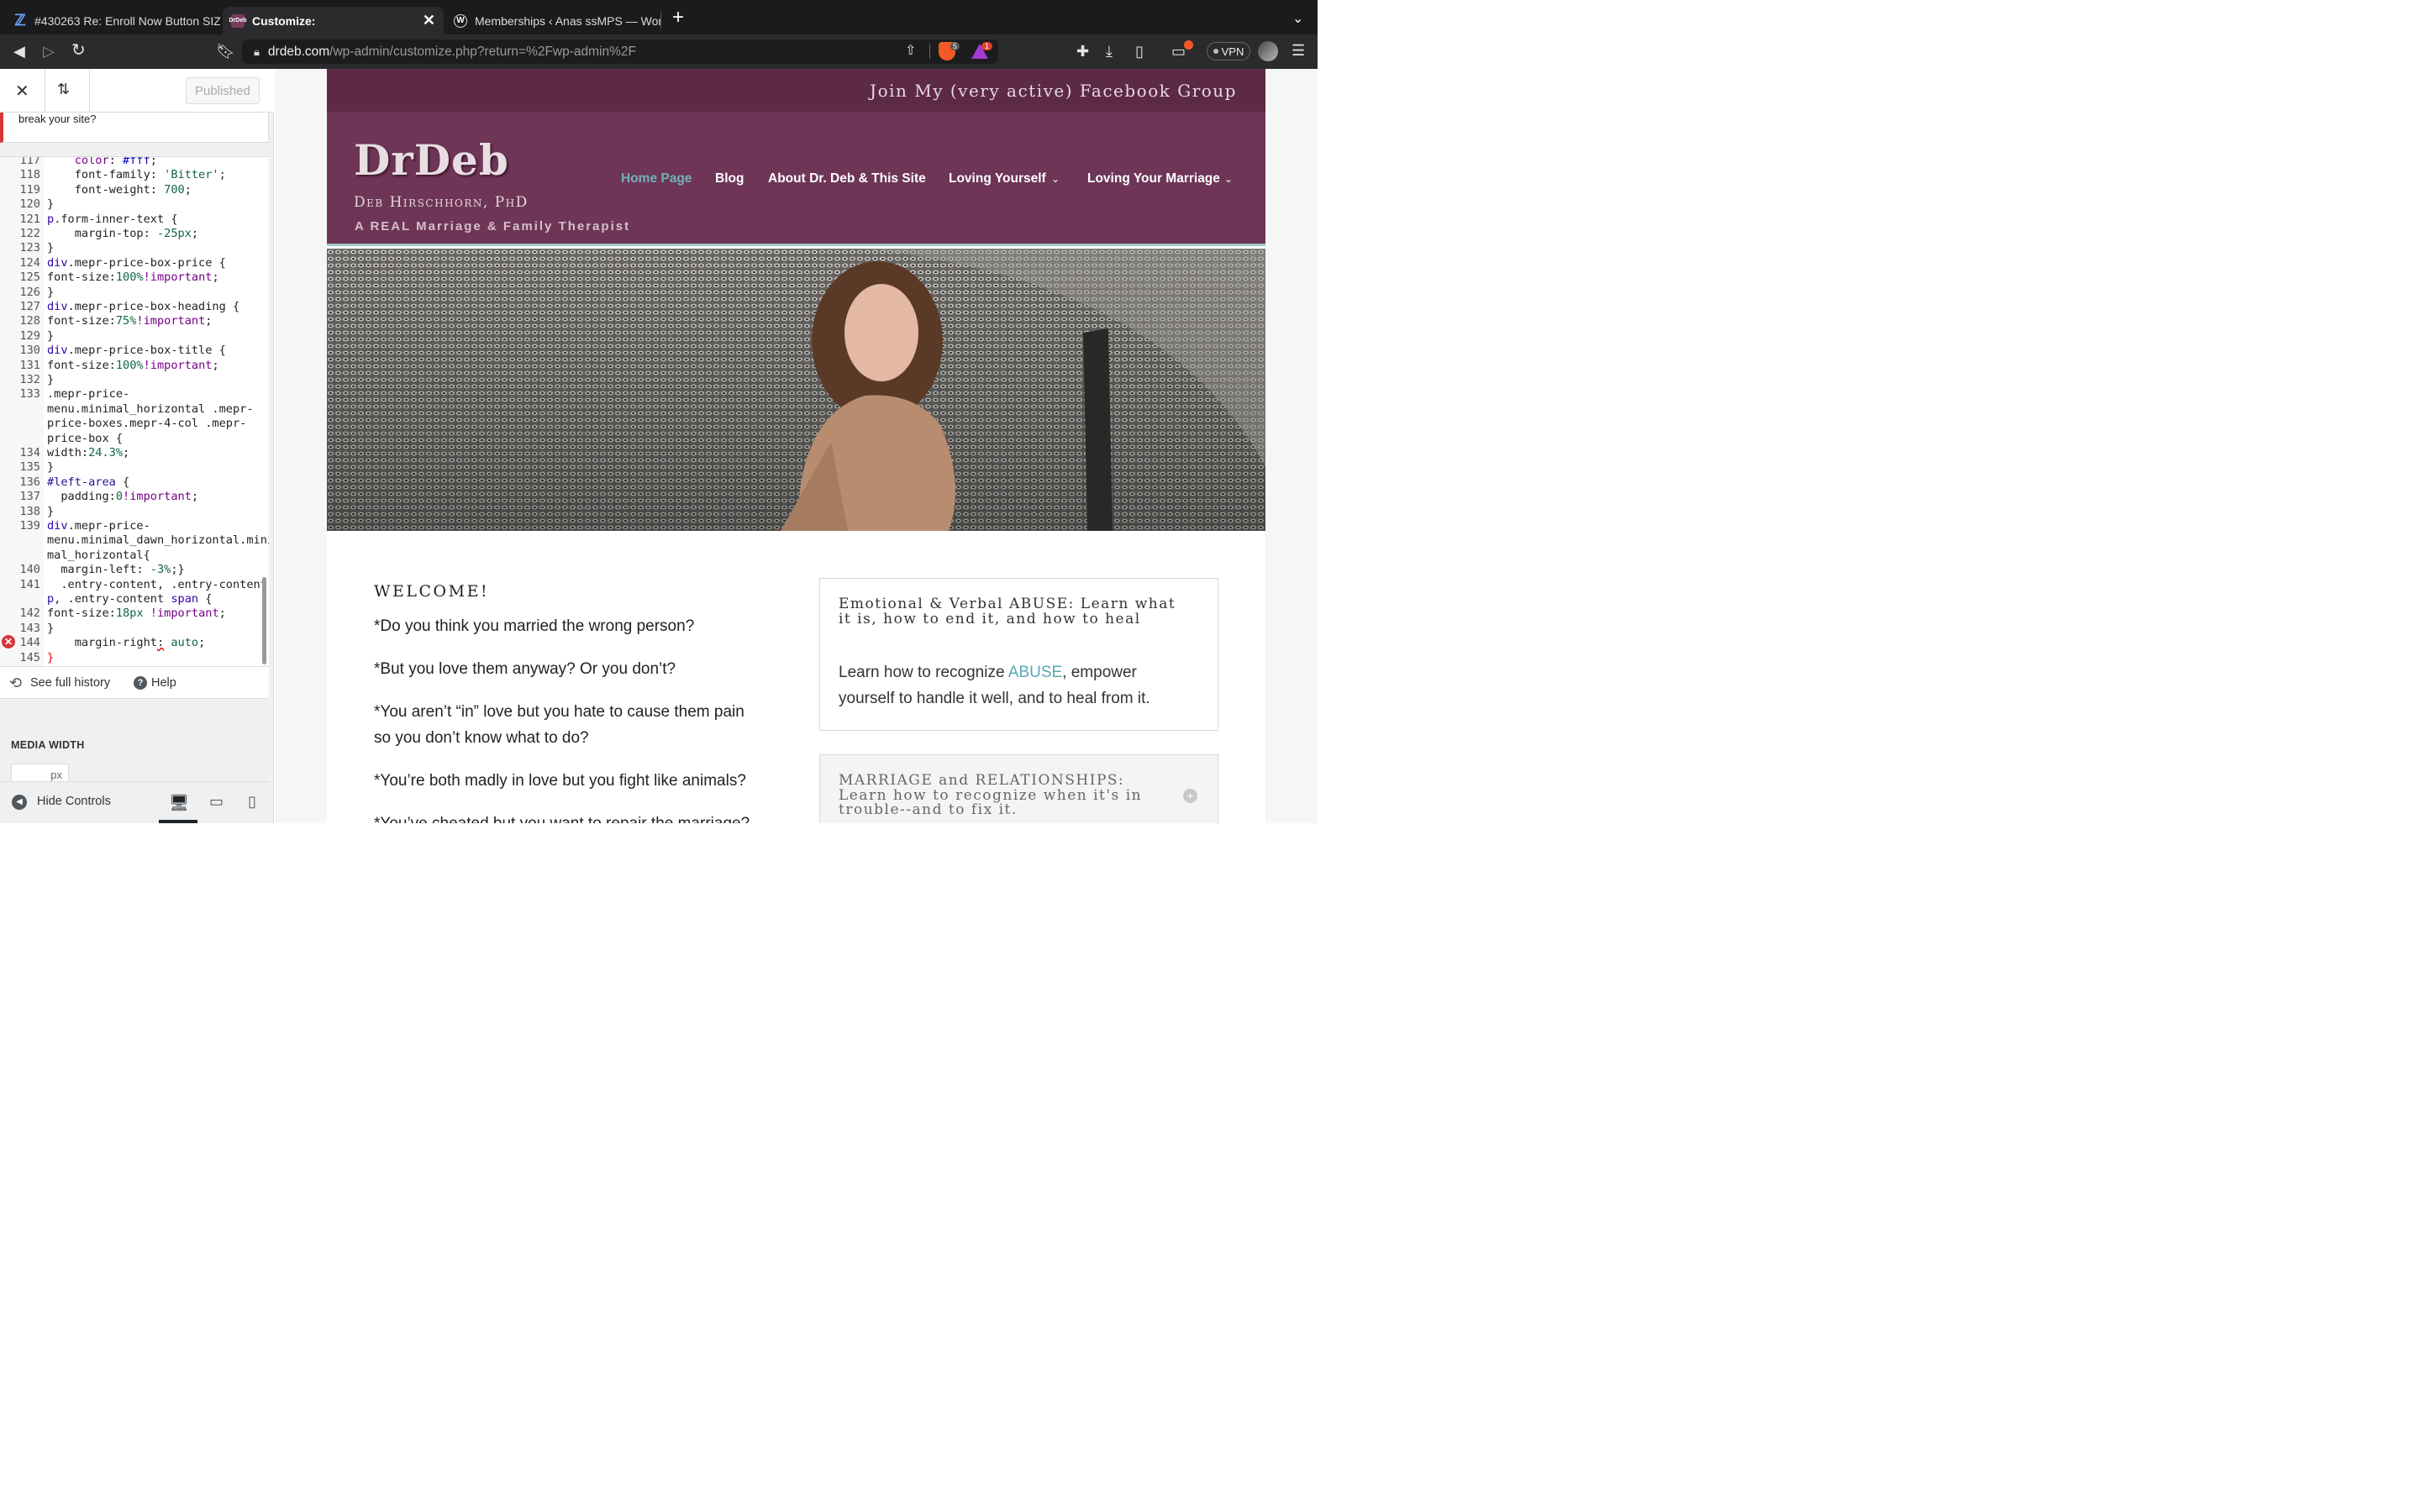 This screenshot has height=1512, width=2420. I want to click on code-line: margin-top: -25px;, so click(123, 233).